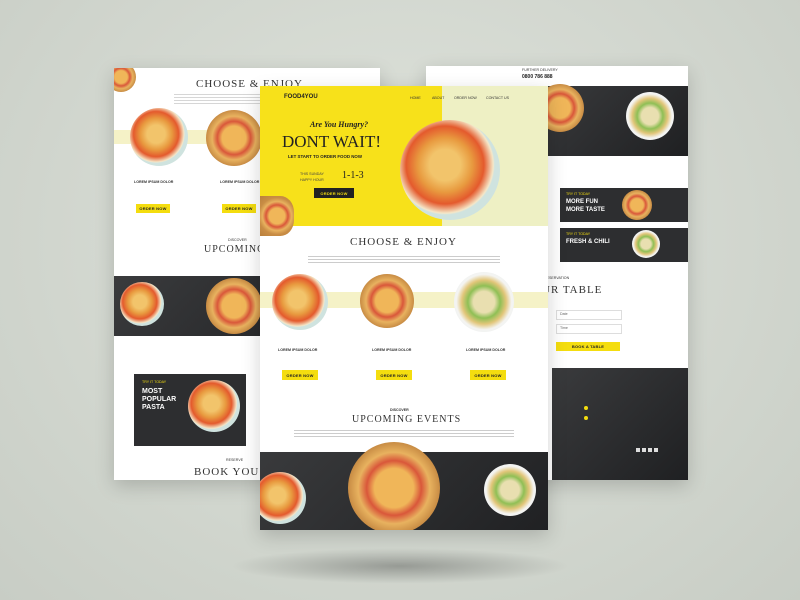  What do you see at coordinates (339, 124) in the screenshot?
I see `hungry-text: Are You Hungry?` at bounding box center [339, 124].